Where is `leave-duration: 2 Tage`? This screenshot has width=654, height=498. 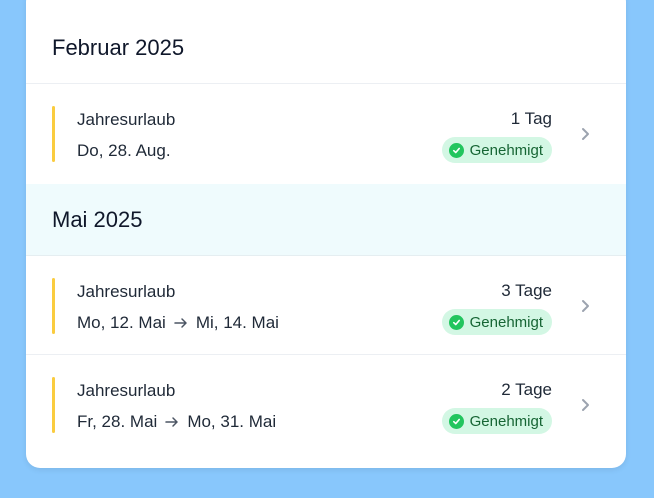 leave-duration: 2 Tage is located at coordinates (526, 389).